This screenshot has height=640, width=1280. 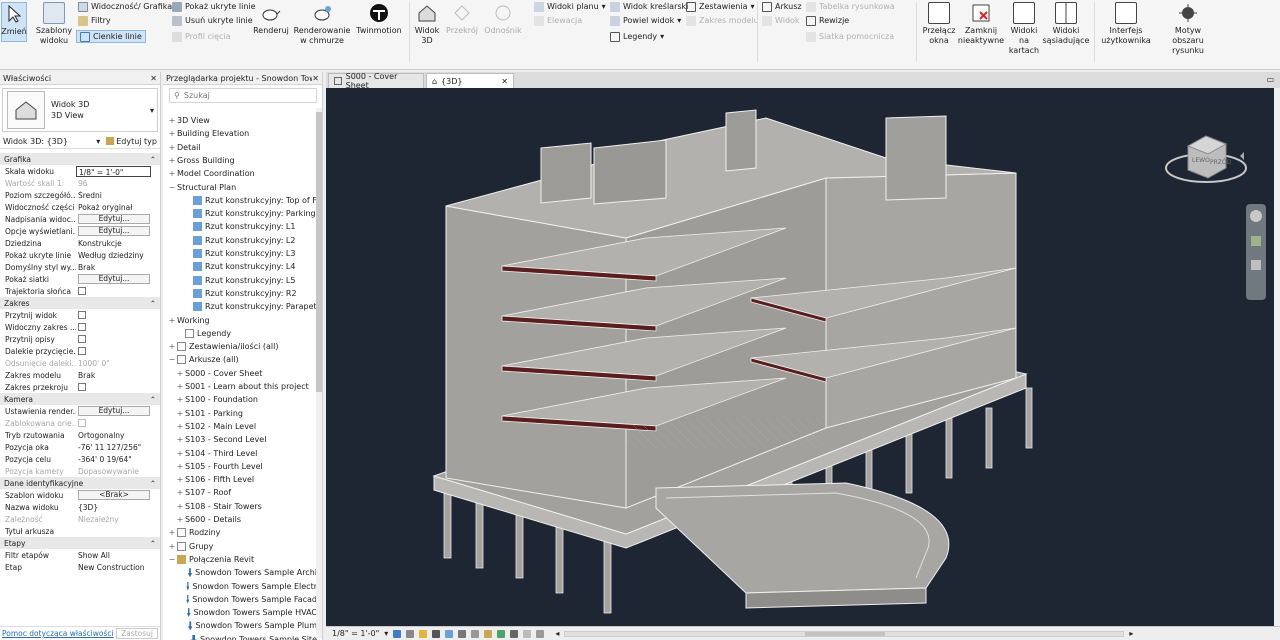 I want to click on type-selector: Widok 3D 3D View ▾, so click(x=80, y=110).